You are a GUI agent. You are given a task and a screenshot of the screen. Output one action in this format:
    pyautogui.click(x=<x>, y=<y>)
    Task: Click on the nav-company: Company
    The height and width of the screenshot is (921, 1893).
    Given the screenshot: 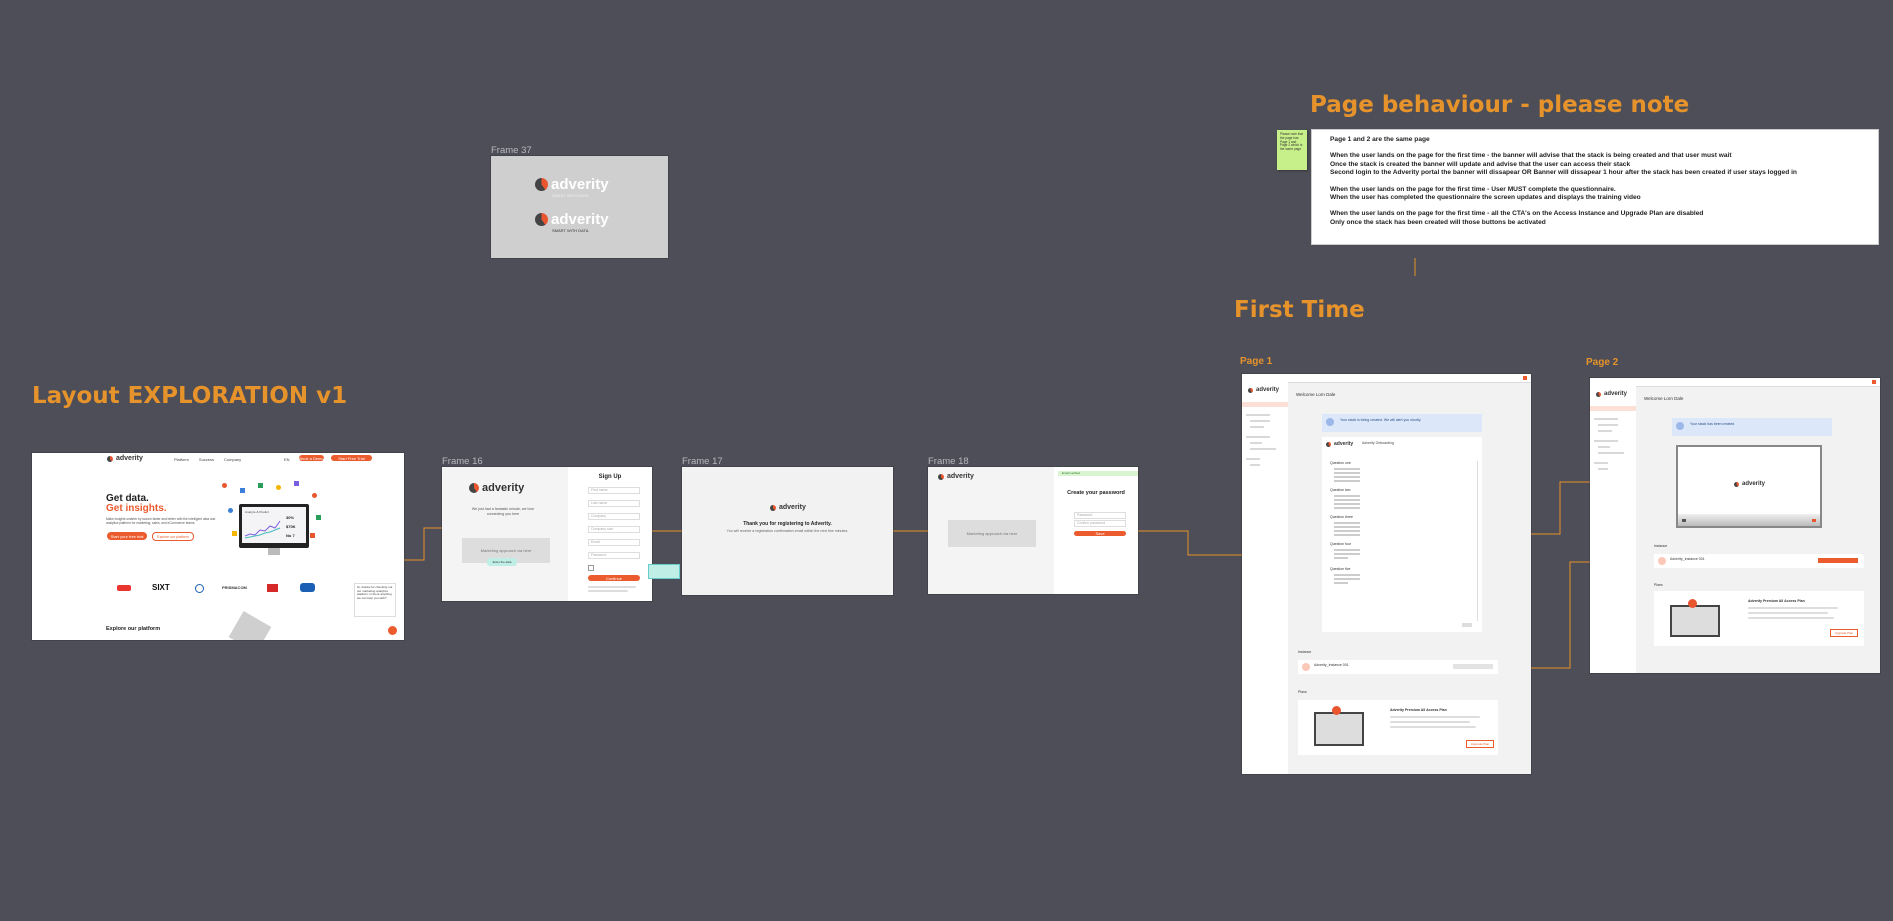 What is the action you would take?
    pyautogui.click(x=232, y=459)
    